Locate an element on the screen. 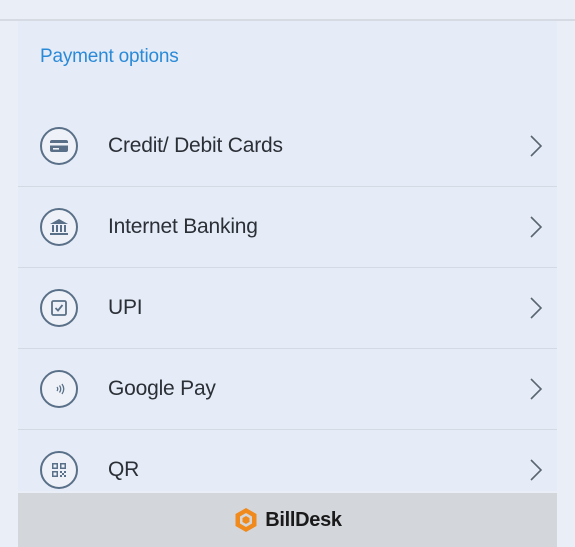  qr-code-icon is located at coordinates (59, 470).